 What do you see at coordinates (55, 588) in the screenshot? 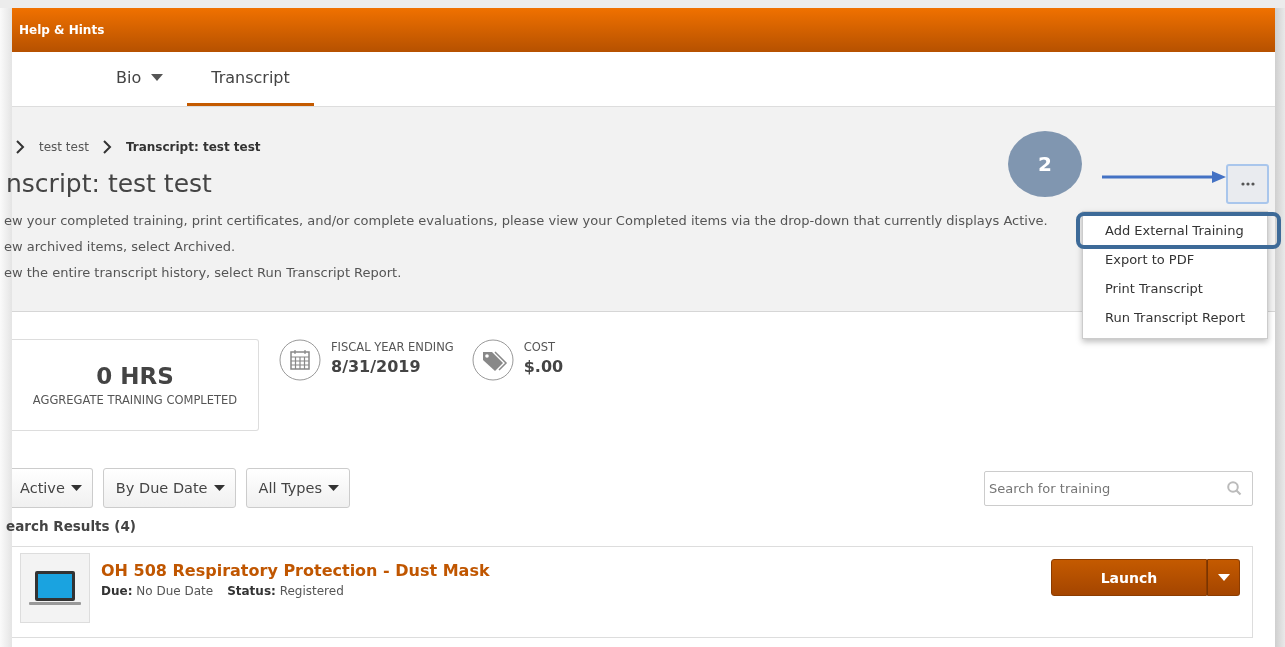
I see `laptop-icon` at bounding box center [55, 588].